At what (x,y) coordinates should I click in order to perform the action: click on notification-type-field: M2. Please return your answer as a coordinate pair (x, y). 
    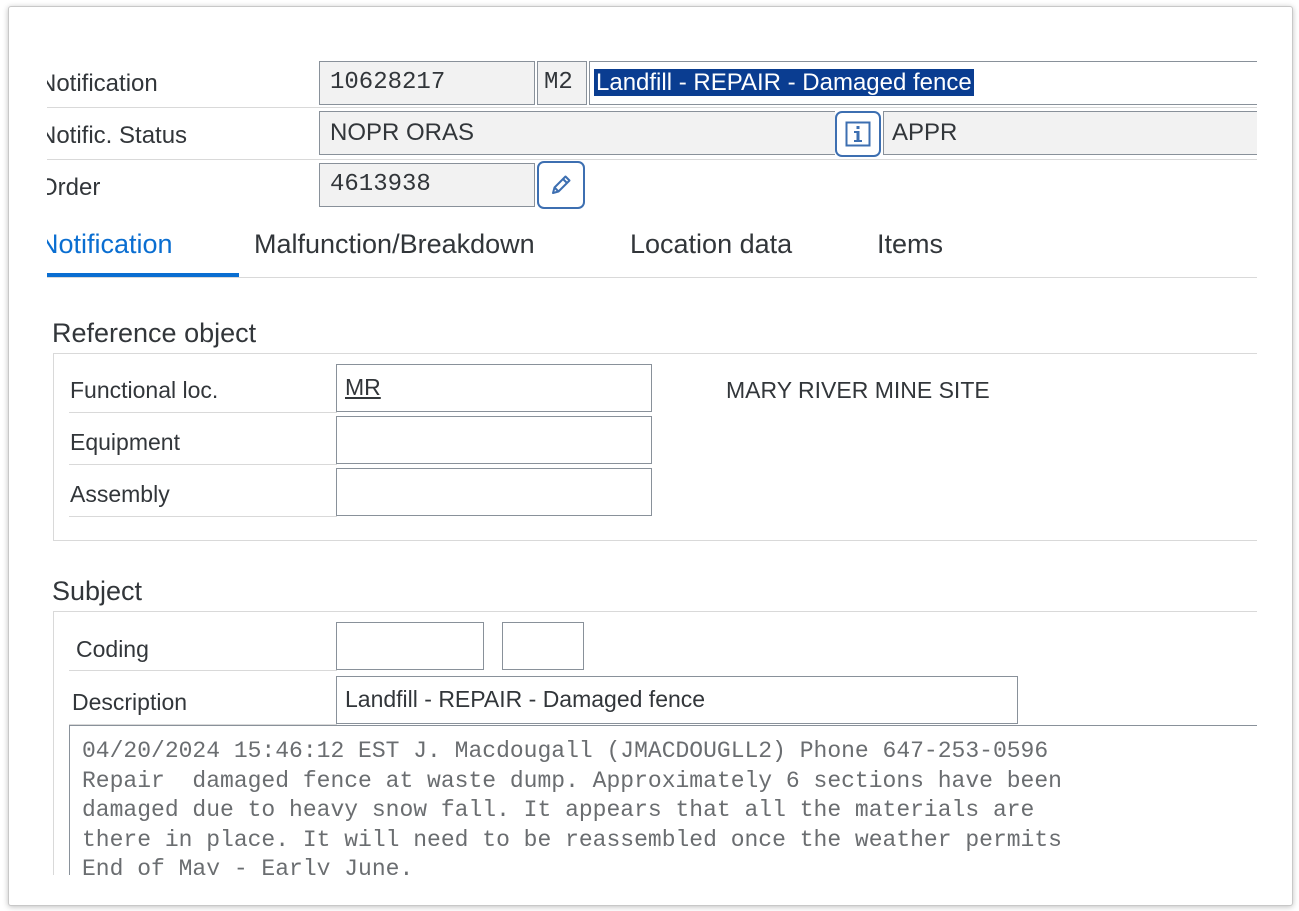
    Looking at the image, I should click on (562, 83).